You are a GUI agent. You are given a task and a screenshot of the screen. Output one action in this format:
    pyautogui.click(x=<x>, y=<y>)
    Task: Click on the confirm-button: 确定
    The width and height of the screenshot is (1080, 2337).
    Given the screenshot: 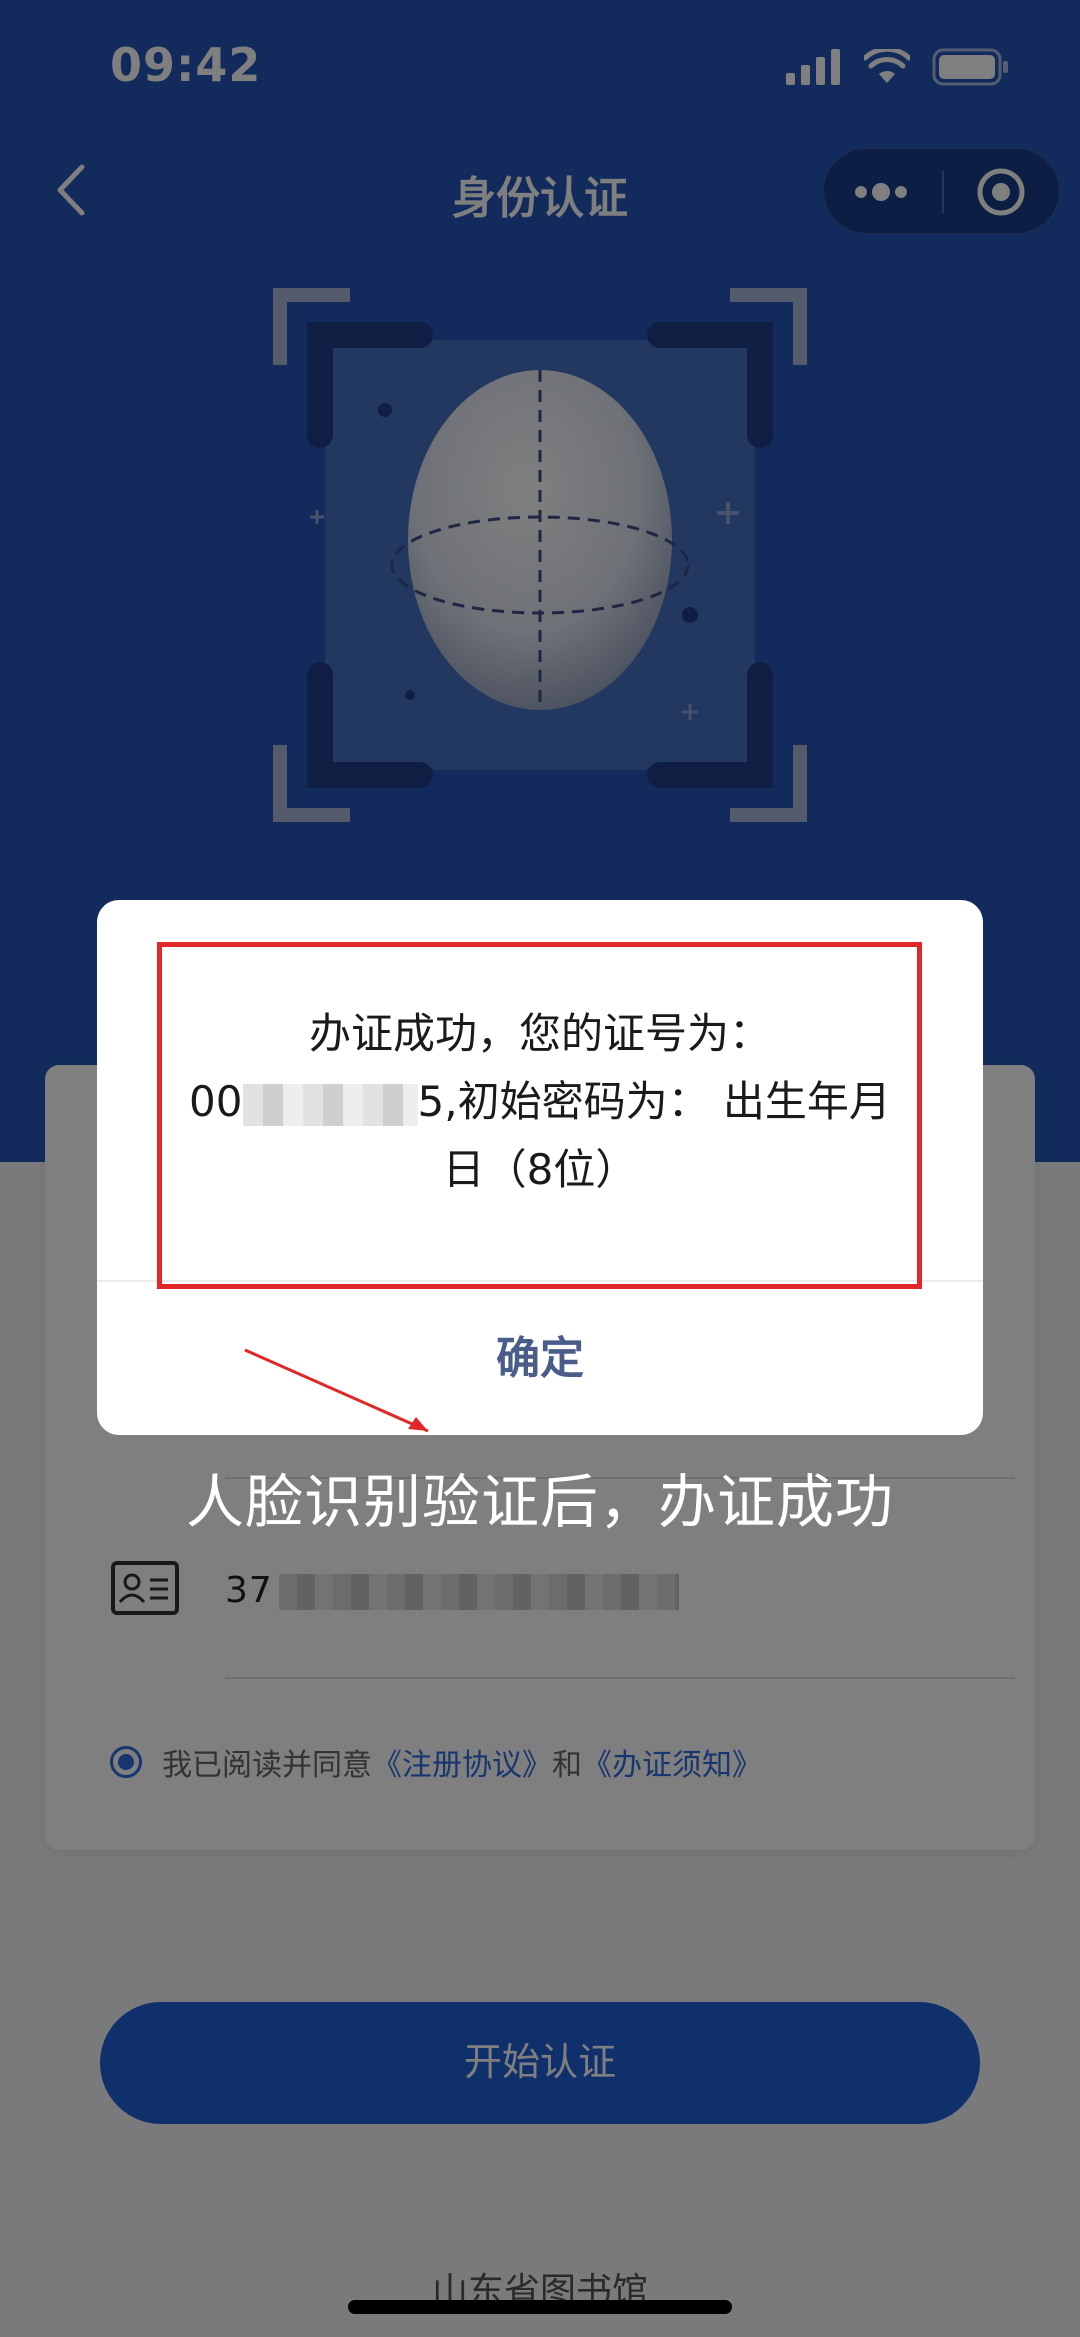 What is the action you would take?
    pyautogui.click(x=540, y=1358)
    